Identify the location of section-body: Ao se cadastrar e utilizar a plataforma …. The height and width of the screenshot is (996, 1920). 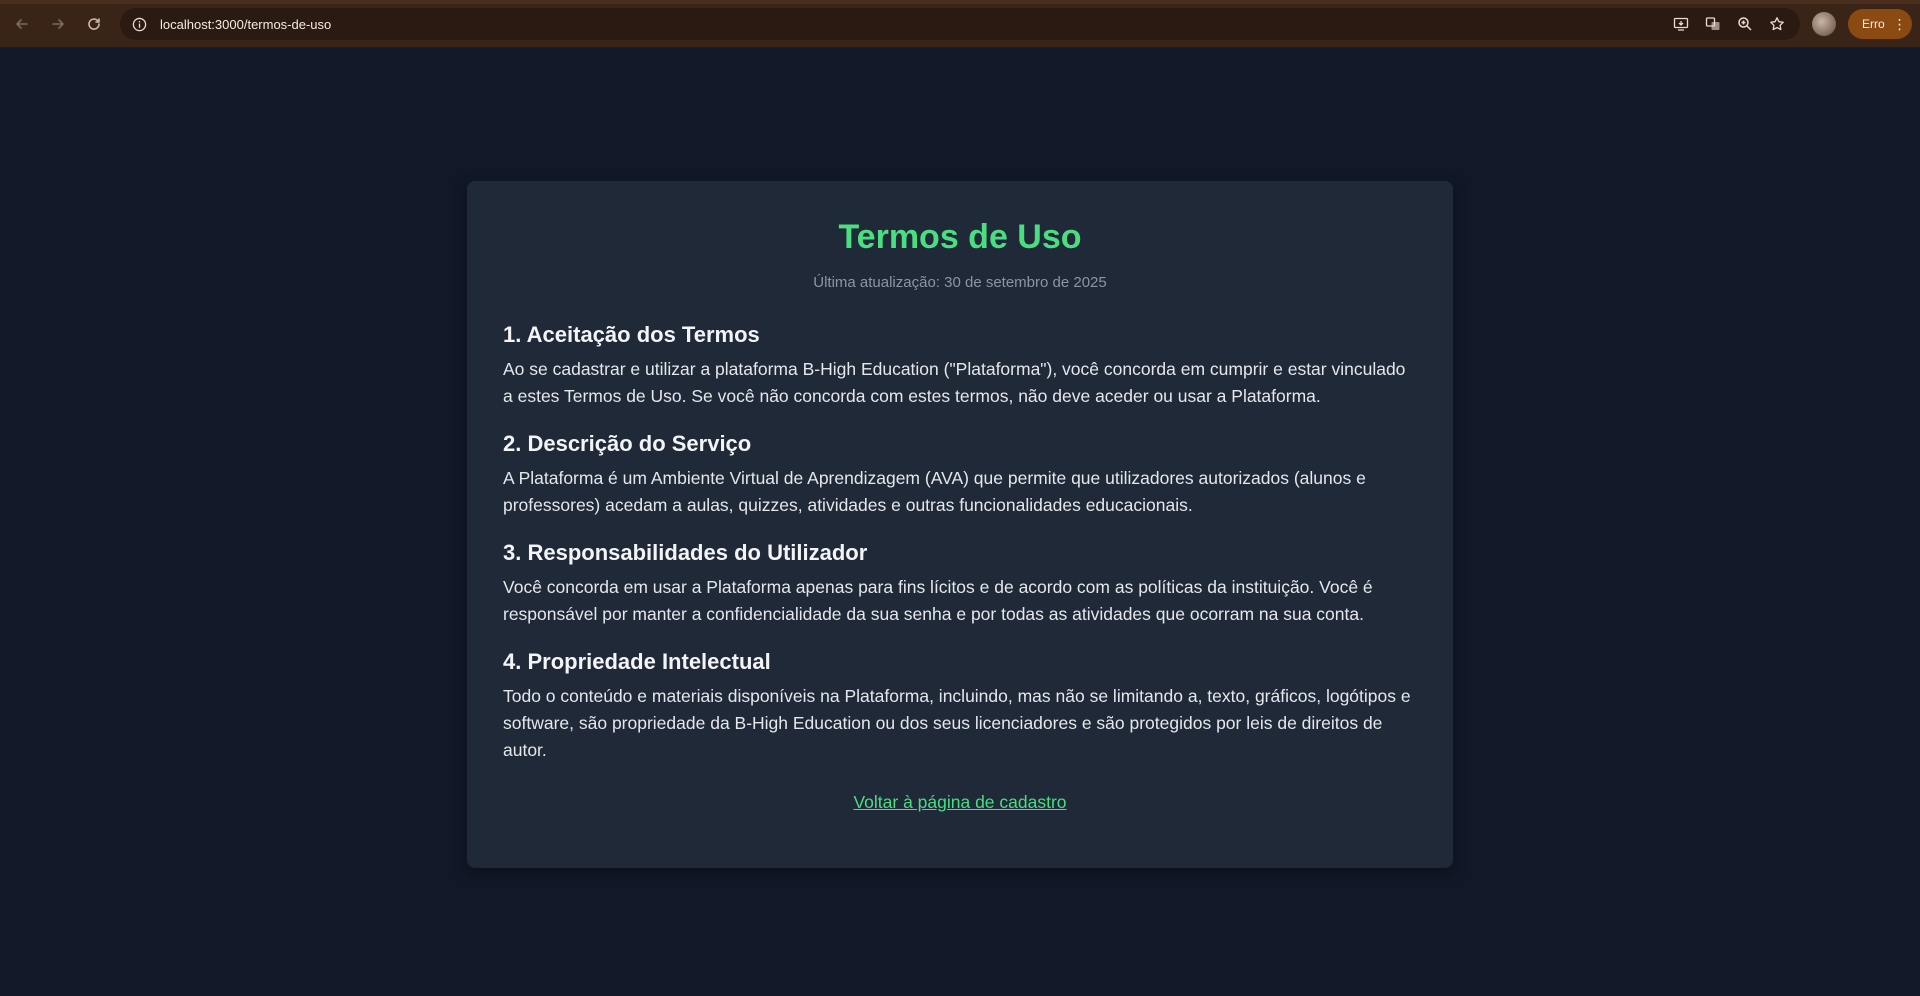
(954, 382).